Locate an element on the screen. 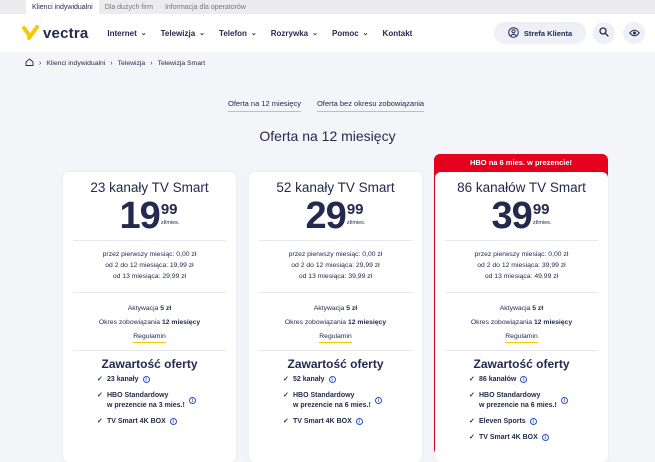 The height and width of the screenshot is (462, 655). nav-rozrywka: Rozrywka ⌄ is located at coordinates (294, 33).